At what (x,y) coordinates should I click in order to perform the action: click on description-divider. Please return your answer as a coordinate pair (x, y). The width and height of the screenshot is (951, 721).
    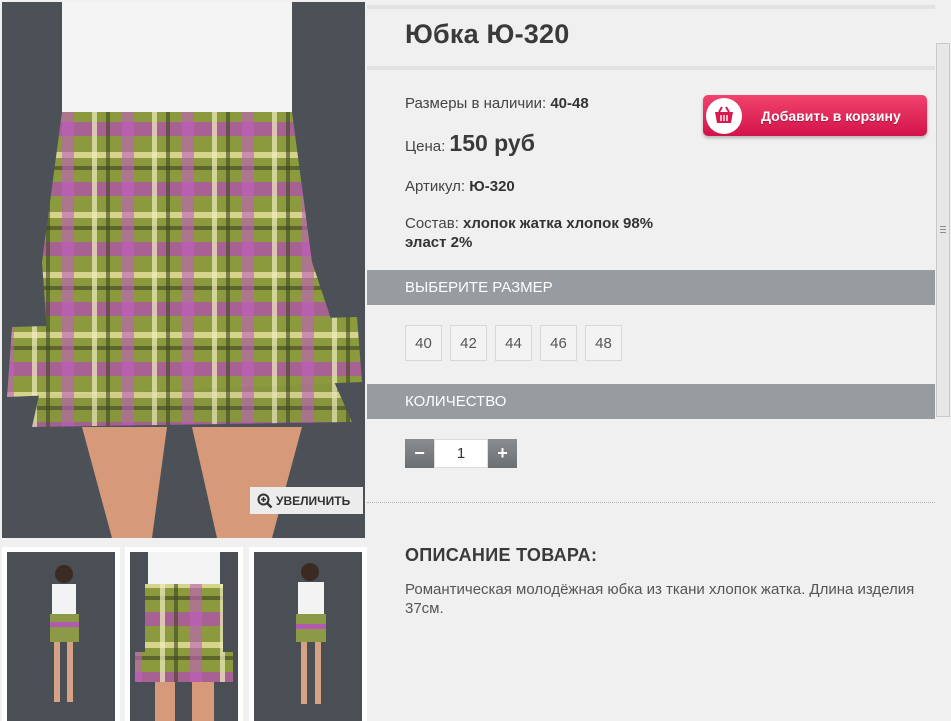
    Looking at the image, I should click on (651, 502).